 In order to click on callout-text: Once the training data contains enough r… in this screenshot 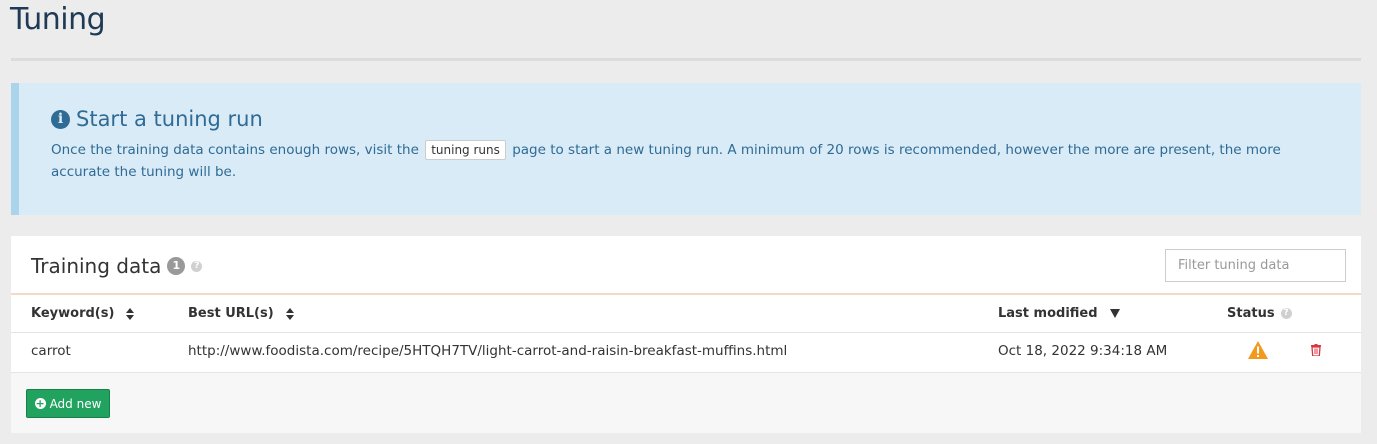, I will do `click(691, 161)`.